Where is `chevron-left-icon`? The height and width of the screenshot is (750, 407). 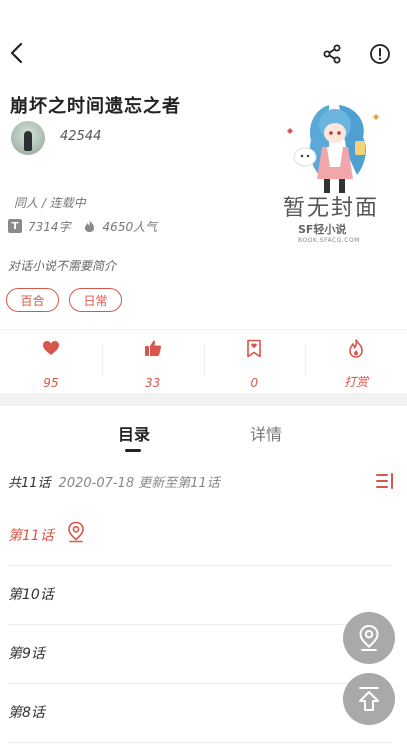
chevron-left-icon is located at coordinates (16, 53).